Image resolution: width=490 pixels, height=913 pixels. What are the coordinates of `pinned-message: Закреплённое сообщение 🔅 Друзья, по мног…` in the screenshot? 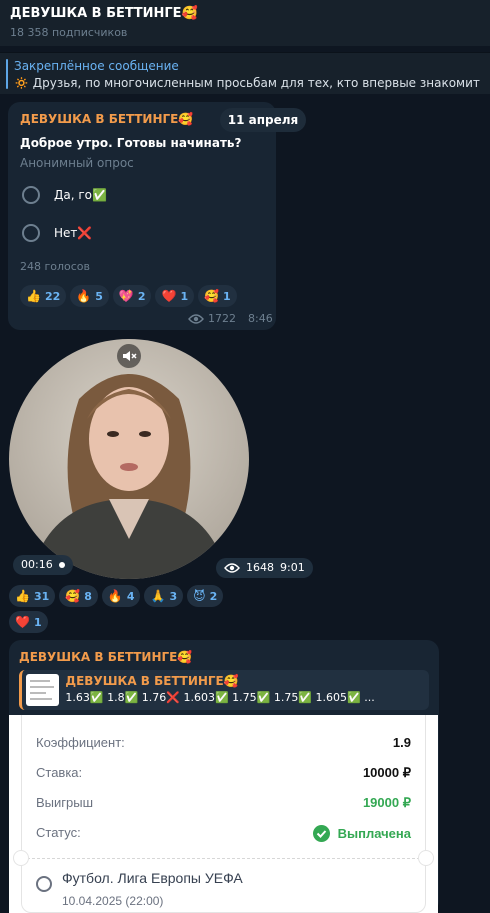 It's located at (245, 73).